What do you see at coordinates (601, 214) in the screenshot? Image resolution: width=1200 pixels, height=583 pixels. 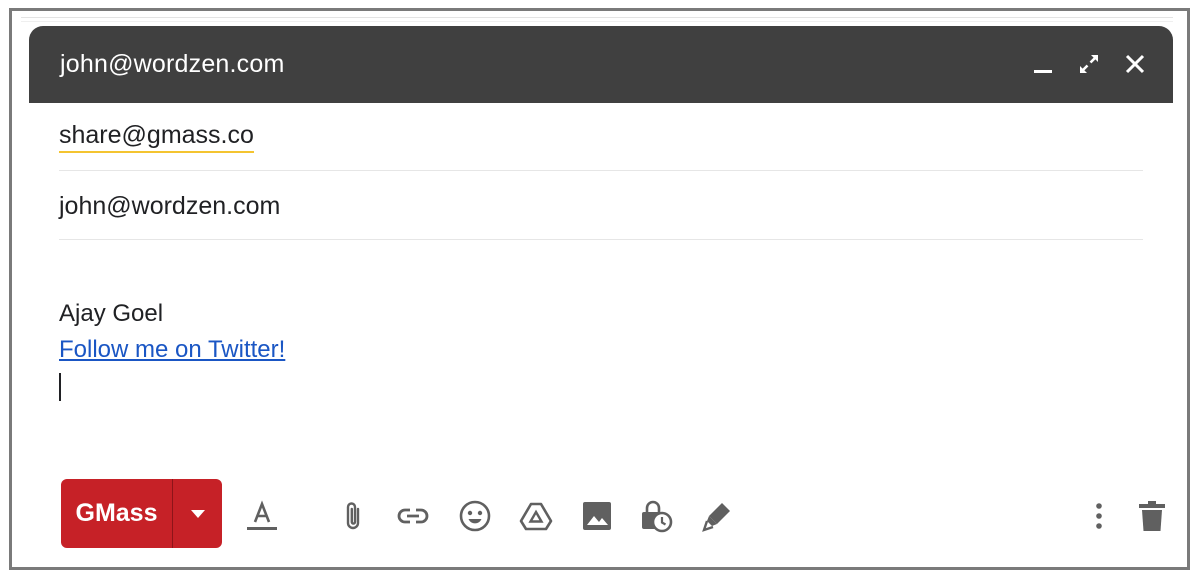 I see `subject-field: john@wordzen.com` at bounding box center [601, 214].